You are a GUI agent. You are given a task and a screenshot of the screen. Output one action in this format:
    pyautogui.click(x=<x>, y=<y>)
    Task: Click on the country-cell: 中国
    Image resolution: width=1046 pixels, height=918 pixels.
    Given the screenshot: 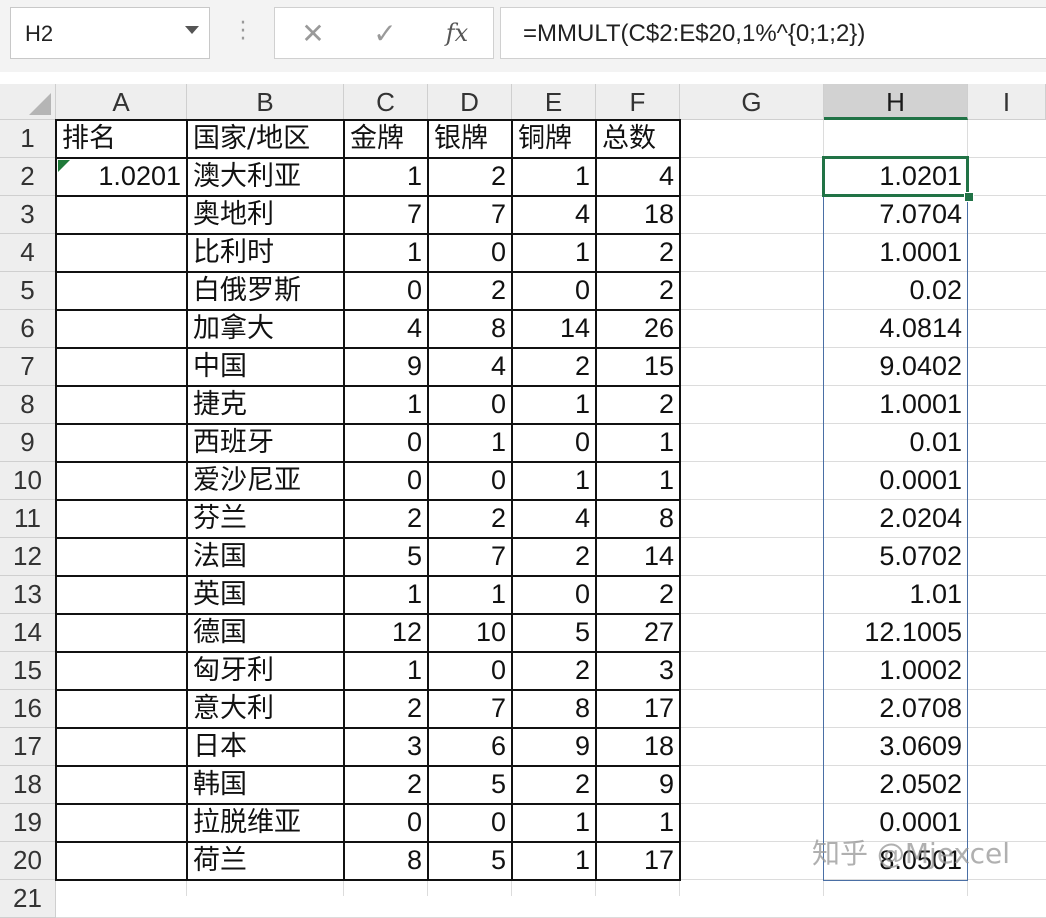 What is the action you would take?
    pyautogui.click(x=265, y=367)
    